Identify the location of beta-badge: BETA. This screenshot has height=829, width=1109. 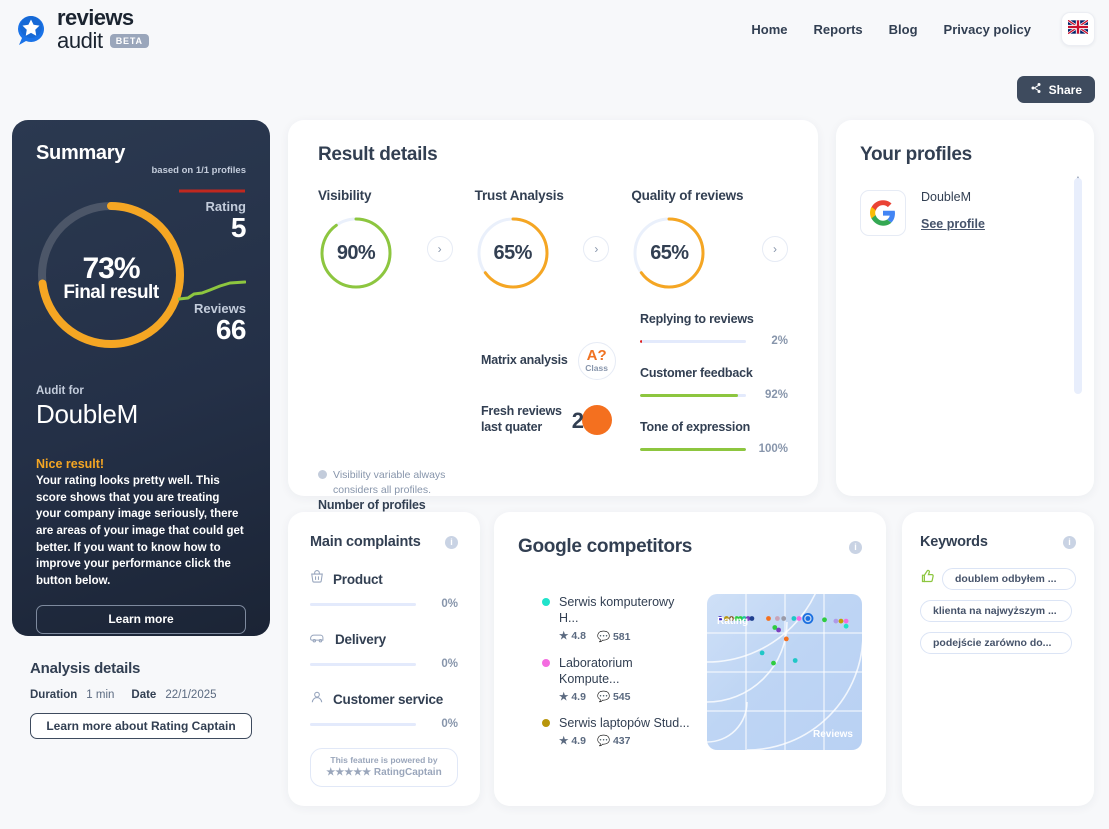
(129, 40).